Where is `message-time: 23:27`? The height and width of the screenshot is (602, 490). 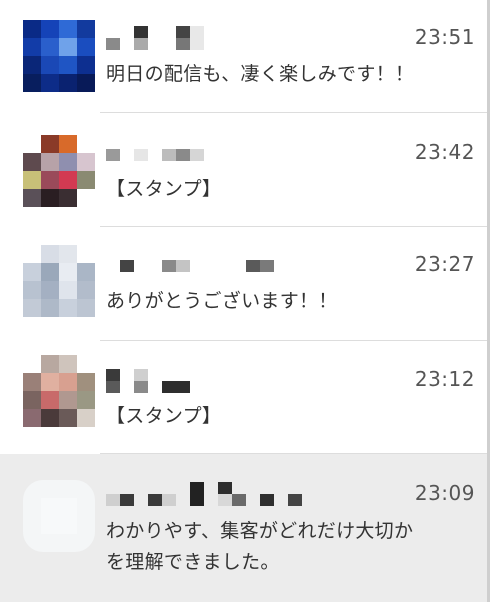 message-time: 23:27 is located at coordinates (444, 264).